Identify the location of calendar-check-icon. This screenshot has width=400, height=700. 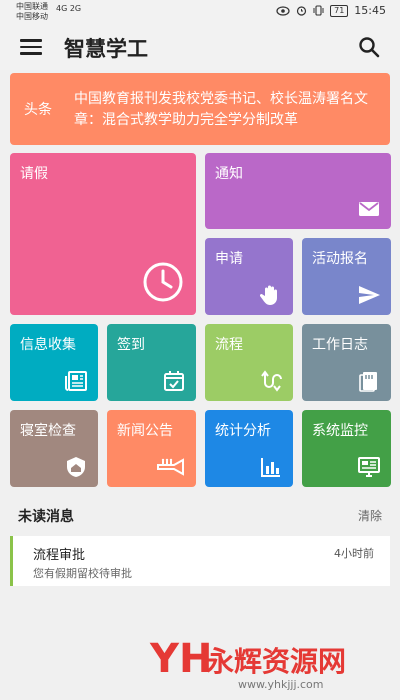
(174, 381).